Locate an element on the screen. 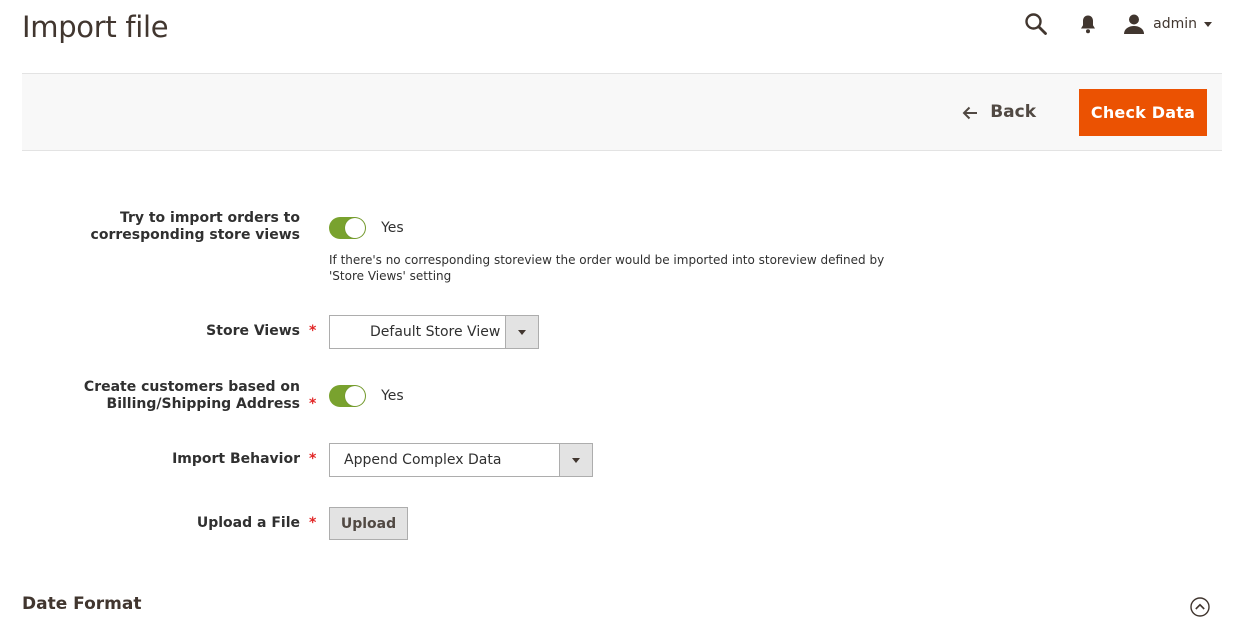 This screenshot has height=644, width=1244. user-menu: admin is located at coordinates (1167, 24).